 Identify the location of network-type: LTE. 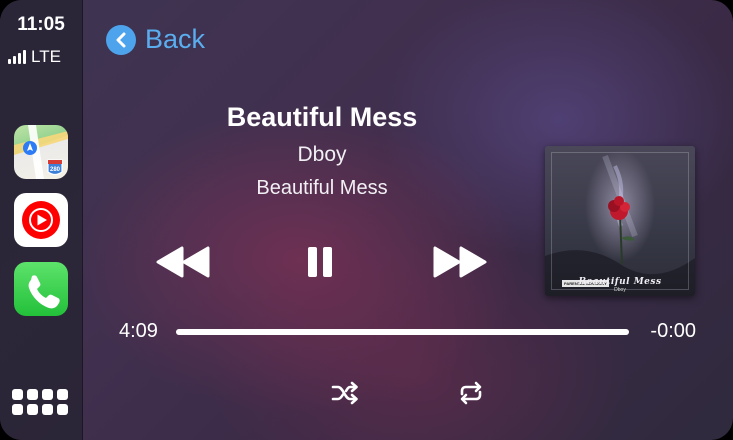
(46, 56).